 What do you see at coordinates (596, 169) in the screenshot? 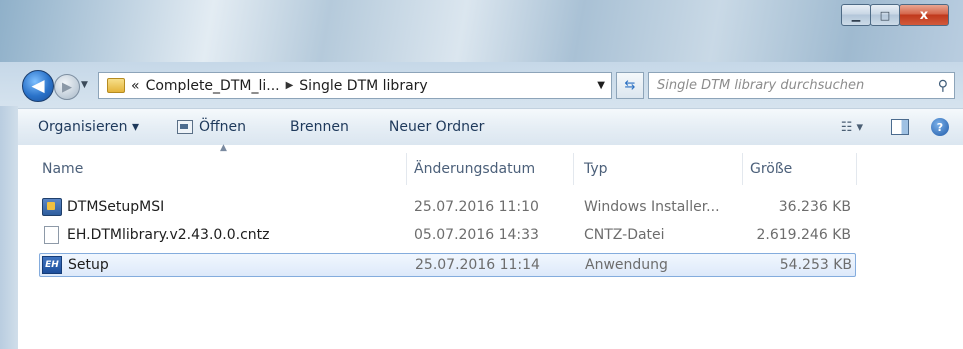
I see `column-header-type: Typ` at bounding box center [596, 169].